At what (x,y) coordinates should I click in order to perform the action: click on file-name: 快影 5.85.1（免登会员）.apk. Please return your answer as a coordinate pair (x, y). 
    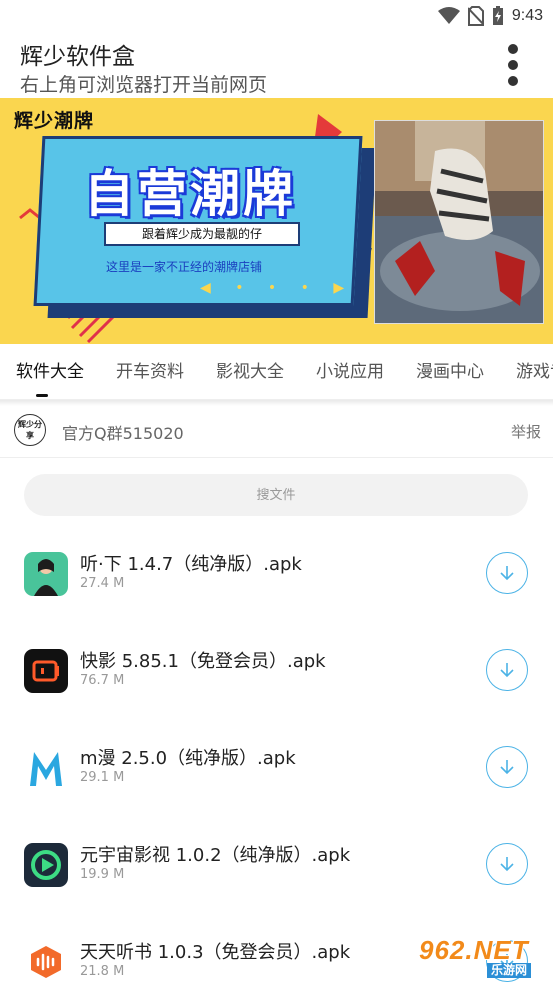
    Looking at the image, I should click on (203, 661).